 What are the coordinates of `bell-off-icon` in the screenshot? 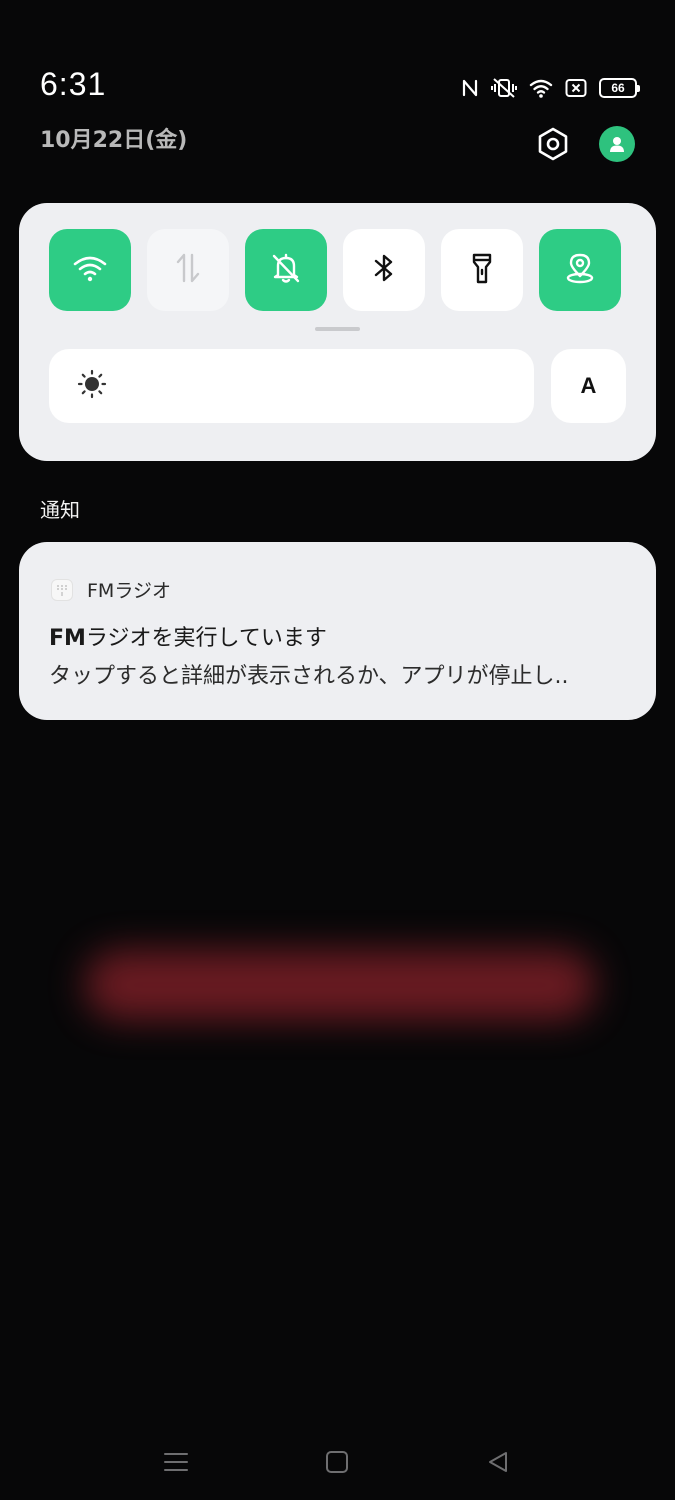 It's located at (286, 270).